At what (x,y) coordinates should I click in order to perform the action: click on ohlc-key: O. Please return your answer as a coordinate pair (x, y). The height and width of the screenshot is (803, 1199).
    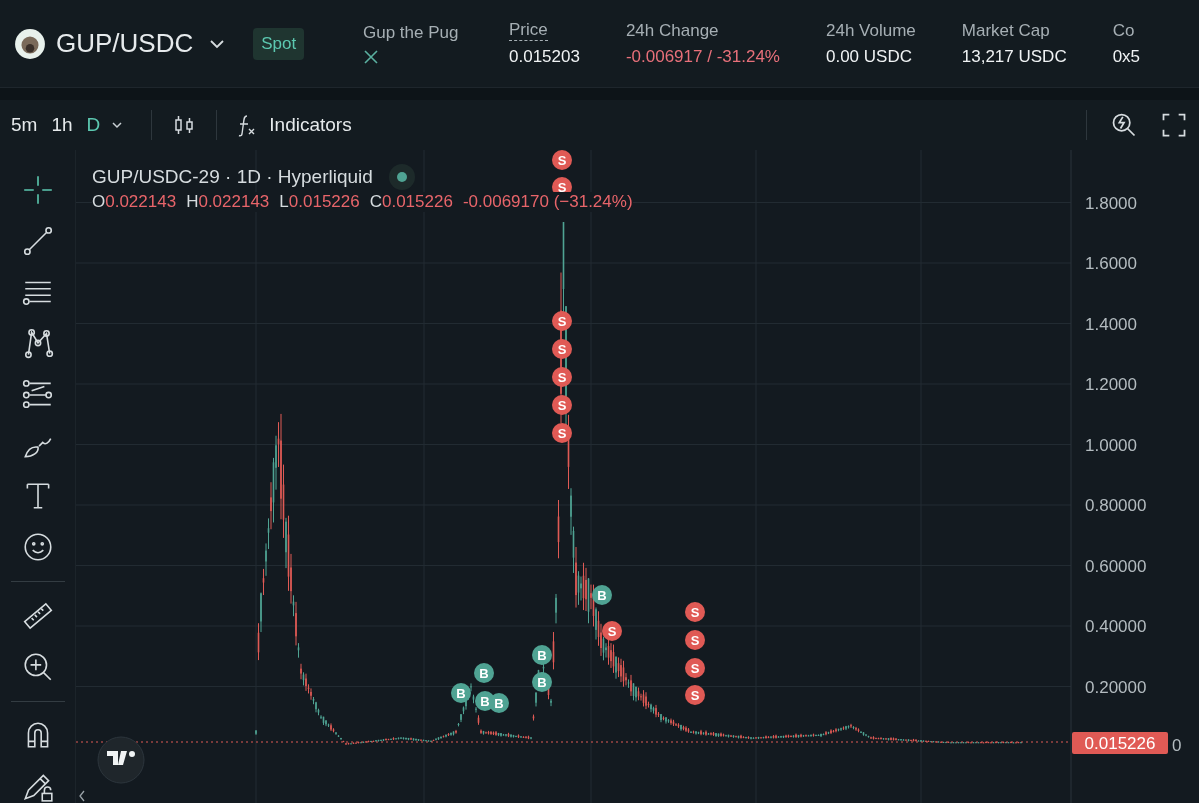
    Looking at the image, I should click on (99, 202).